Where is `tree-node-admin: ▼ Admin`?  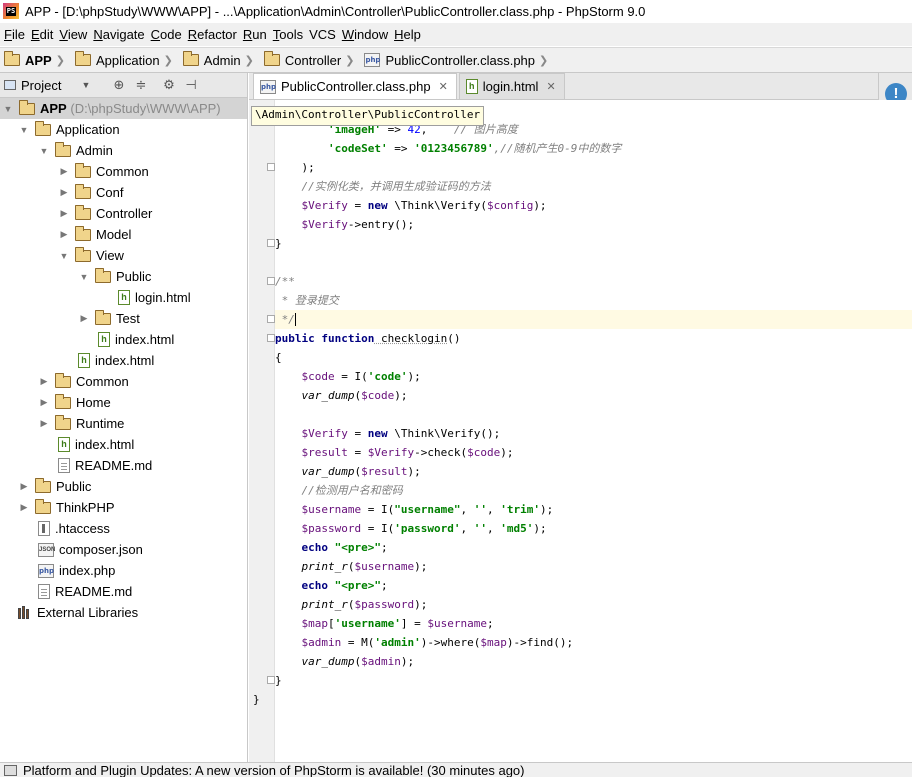 tree-node-admin: ▼ Admin is located at coordinates (123, 150).